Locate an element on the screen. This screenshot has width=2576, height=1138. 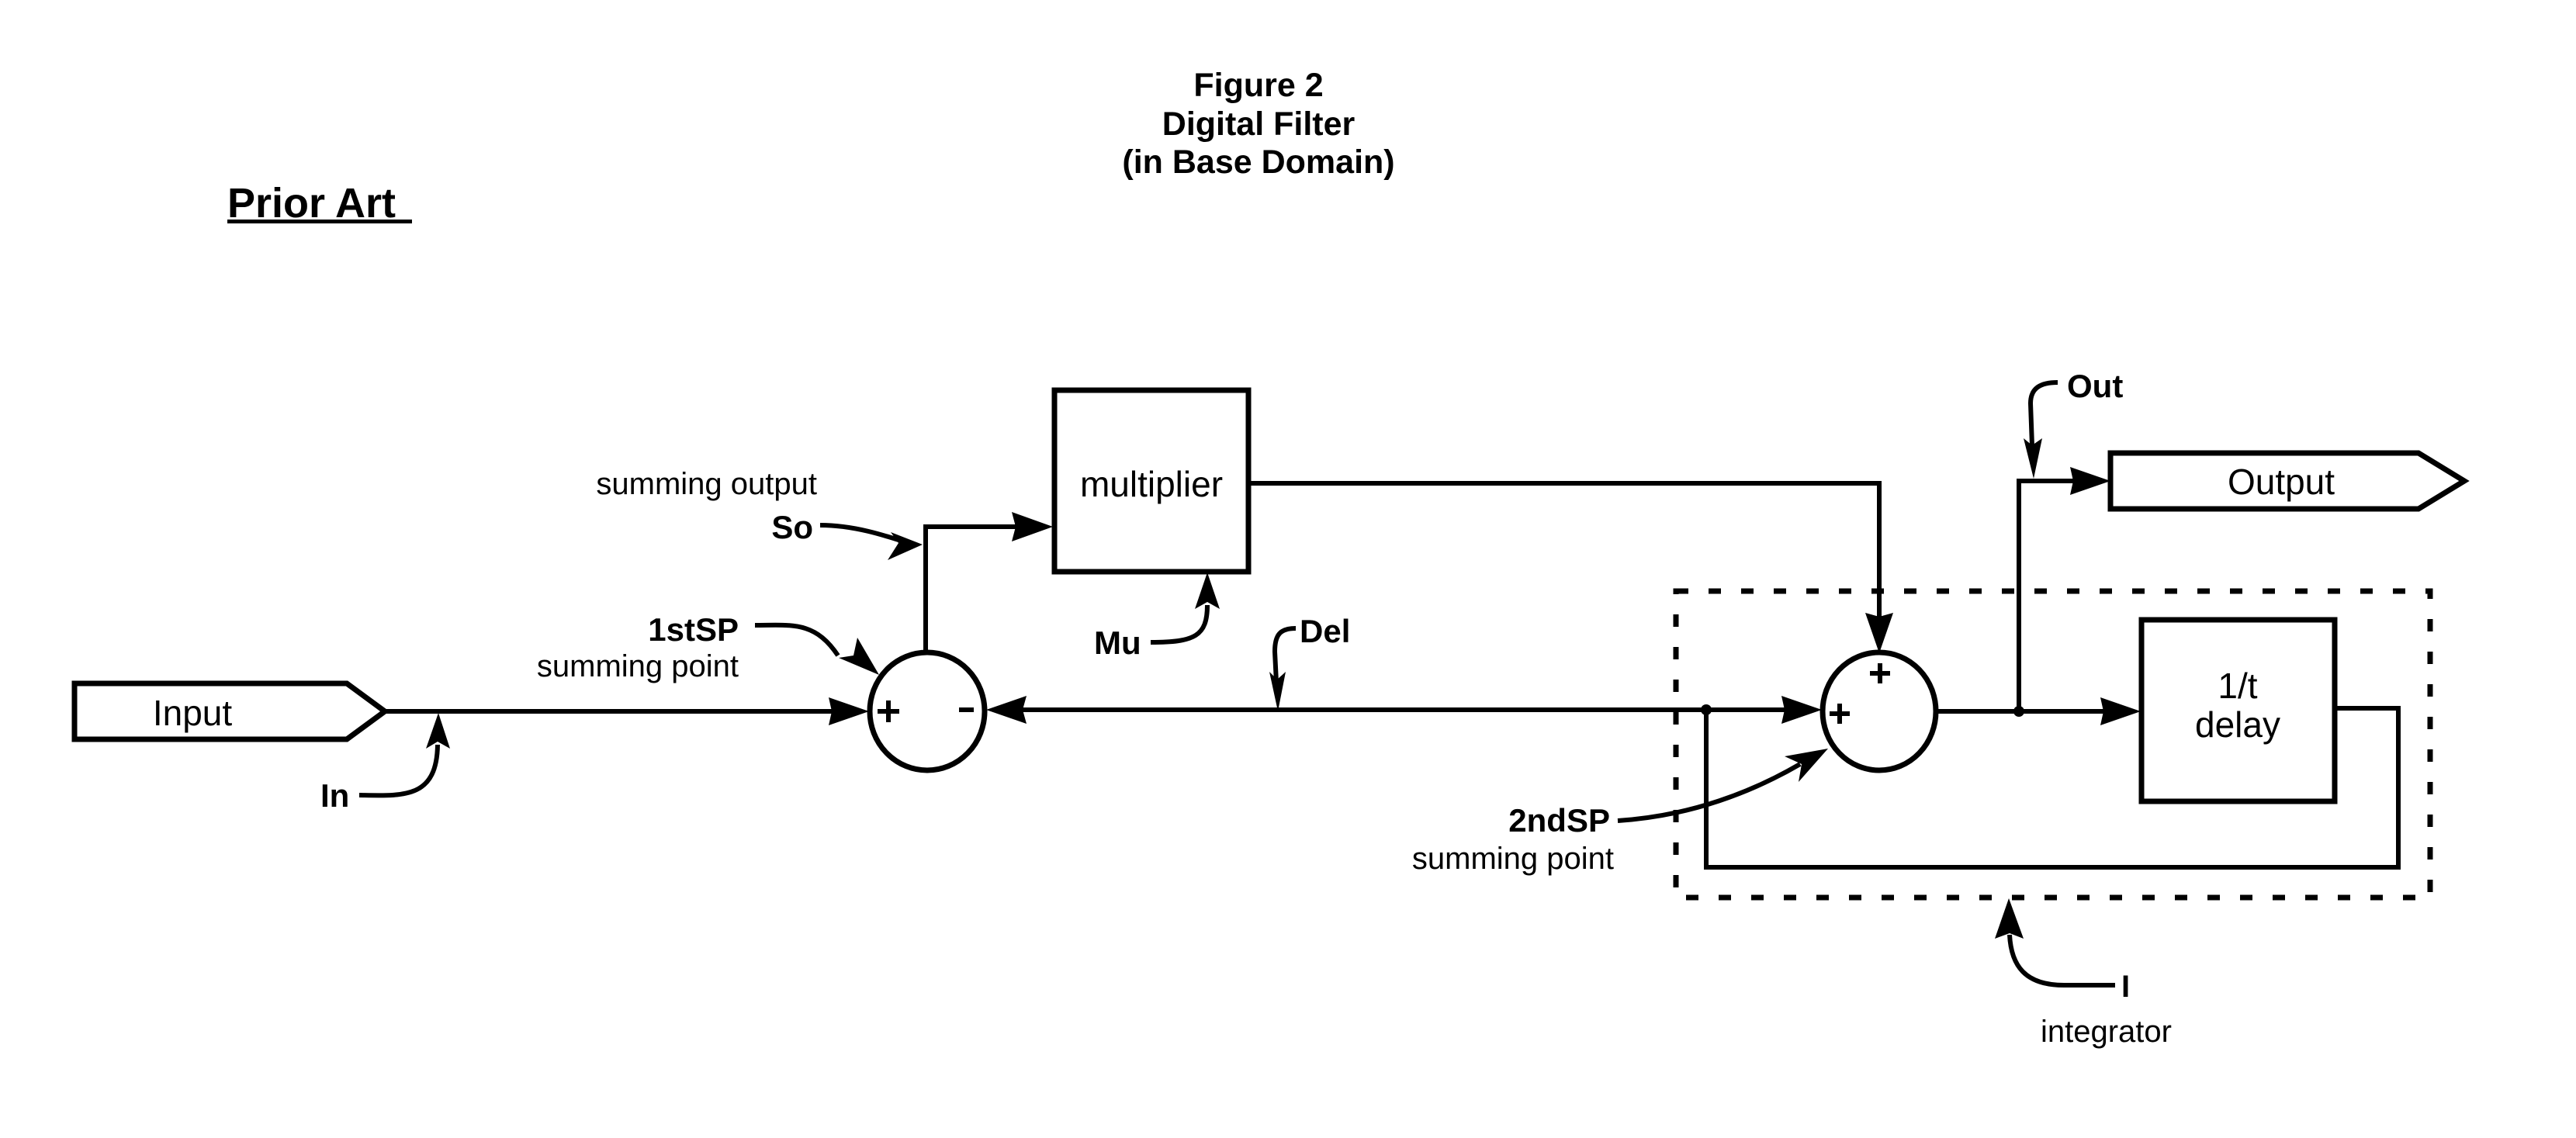
leader-mu is located at coordinates (1180, 624).